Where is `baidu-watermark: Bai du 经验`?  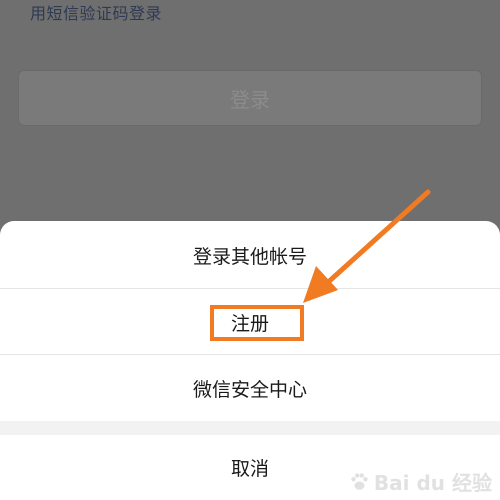
baidu-watermark: Bai du 经验 is located at coordinates (420, 481).